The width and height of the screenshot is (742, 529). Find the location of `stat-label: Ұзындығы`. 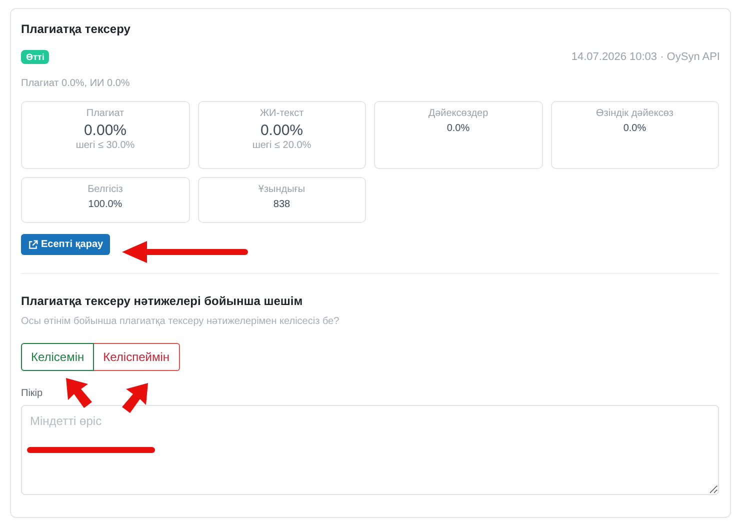

stat-label: Ұзындығы is located at coordinates (282, 189).